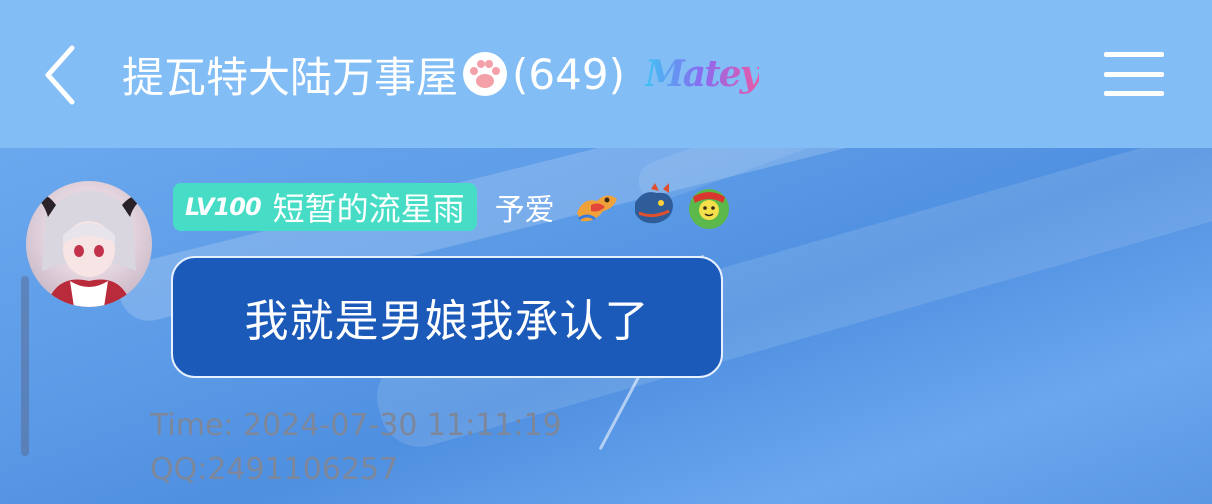  I want to click on sender-qq: QQ:2491106257, so click(274, 469).